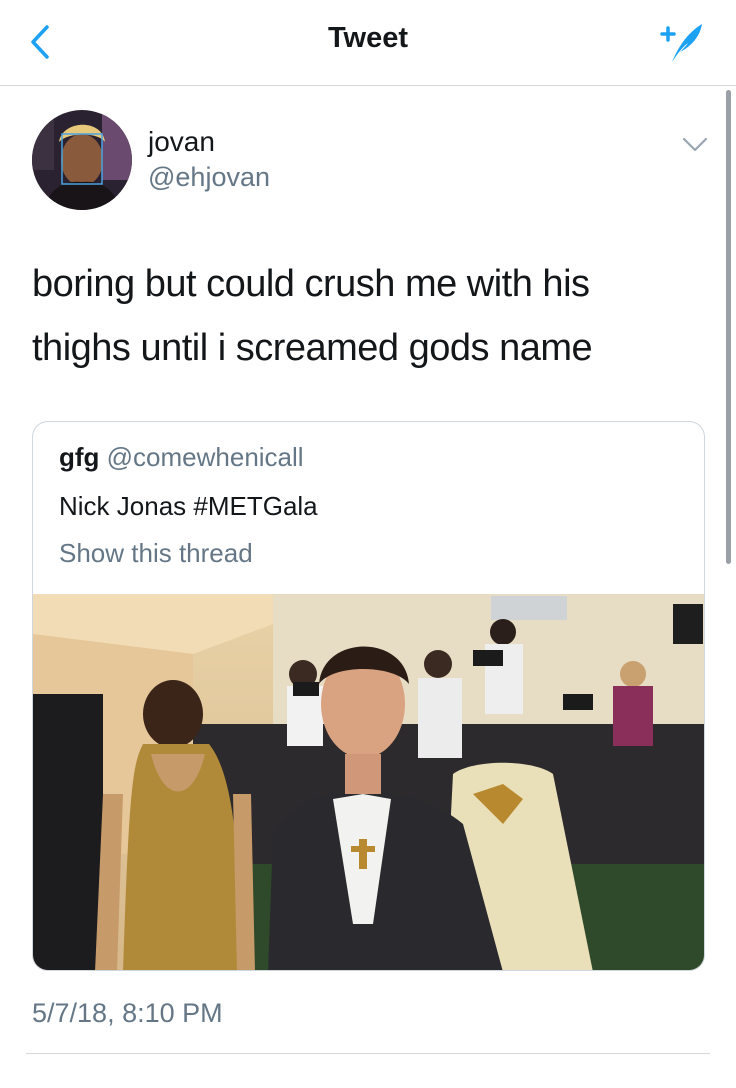  I want to click on chevron-down-icon, so click(695, 144).